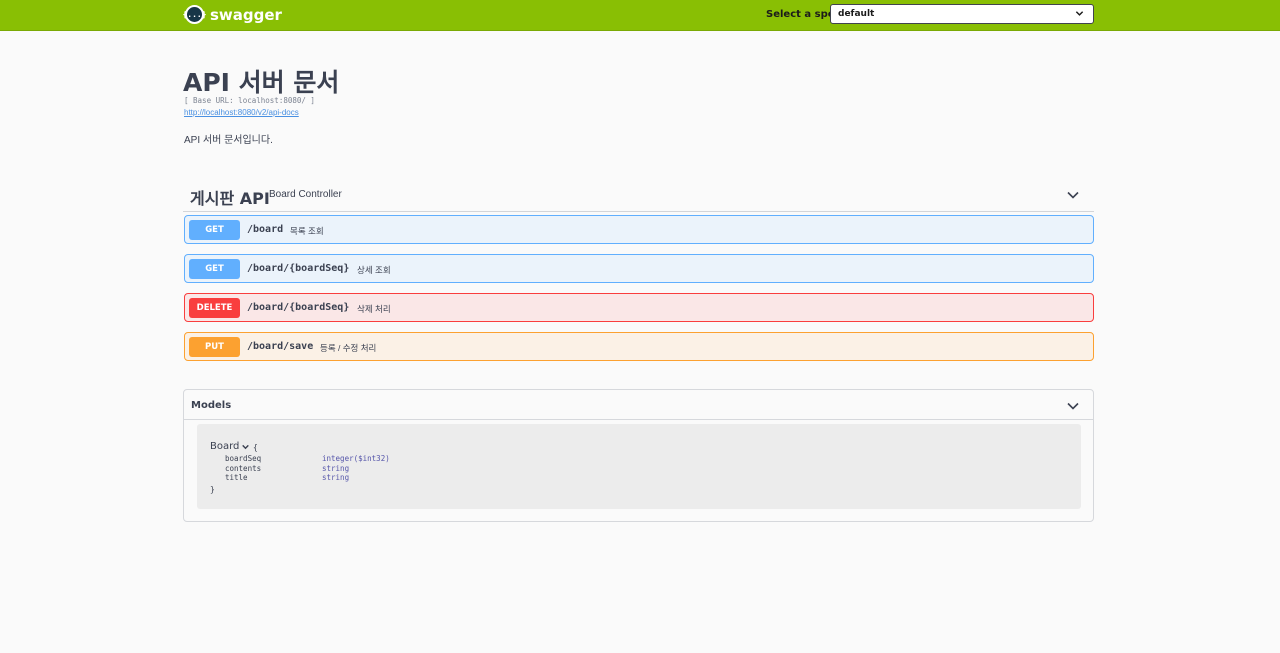 This screenshot has width=1280, height=653. What do you see at coordinates (640, 15) in the screenshot?
I see `topbar: {...} swagger Select a spec default` at bounding box center [640, 15].